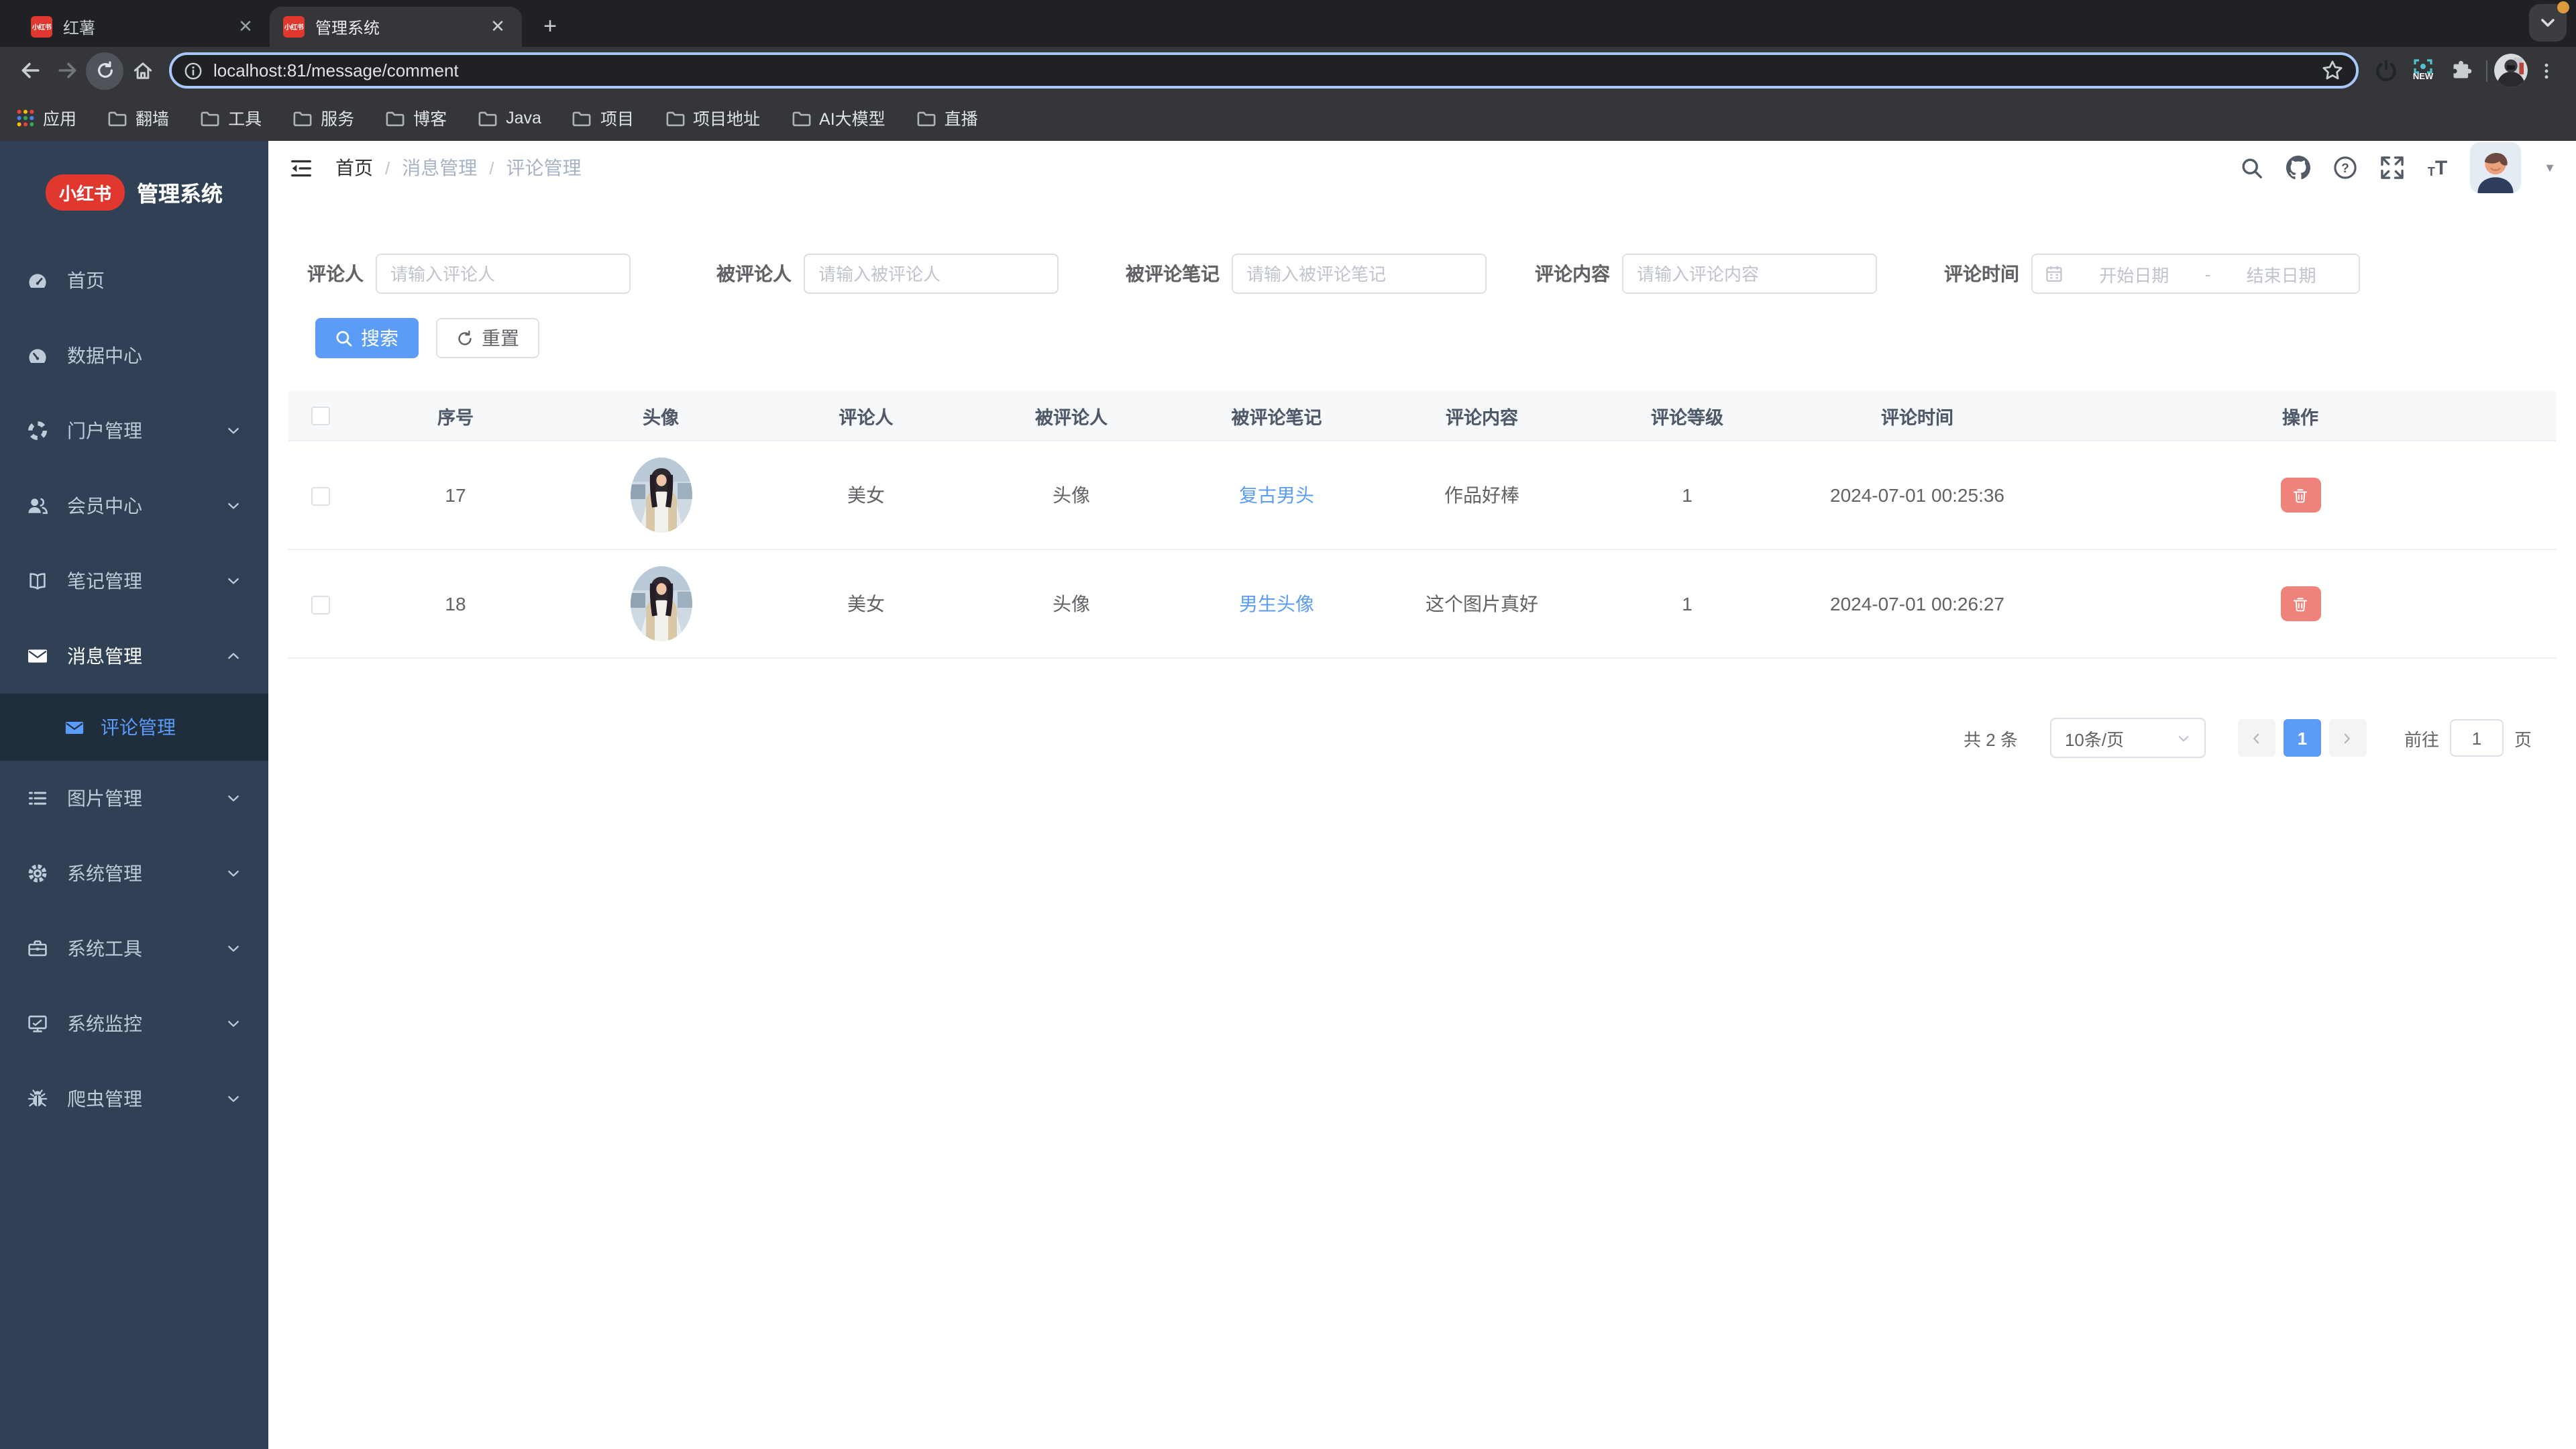  What do you see at coordinates (134, 948) in the screenshot?
I see `sidebar-item-system-tools: 系统工具` at bounding box center [134, 948].